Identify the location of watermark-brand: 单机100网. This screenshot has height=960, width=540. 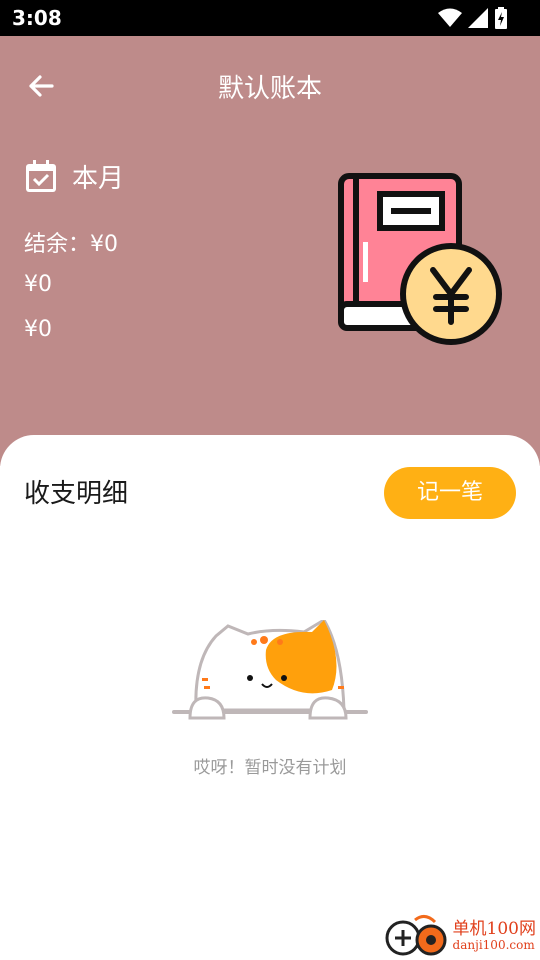
(494, 928).